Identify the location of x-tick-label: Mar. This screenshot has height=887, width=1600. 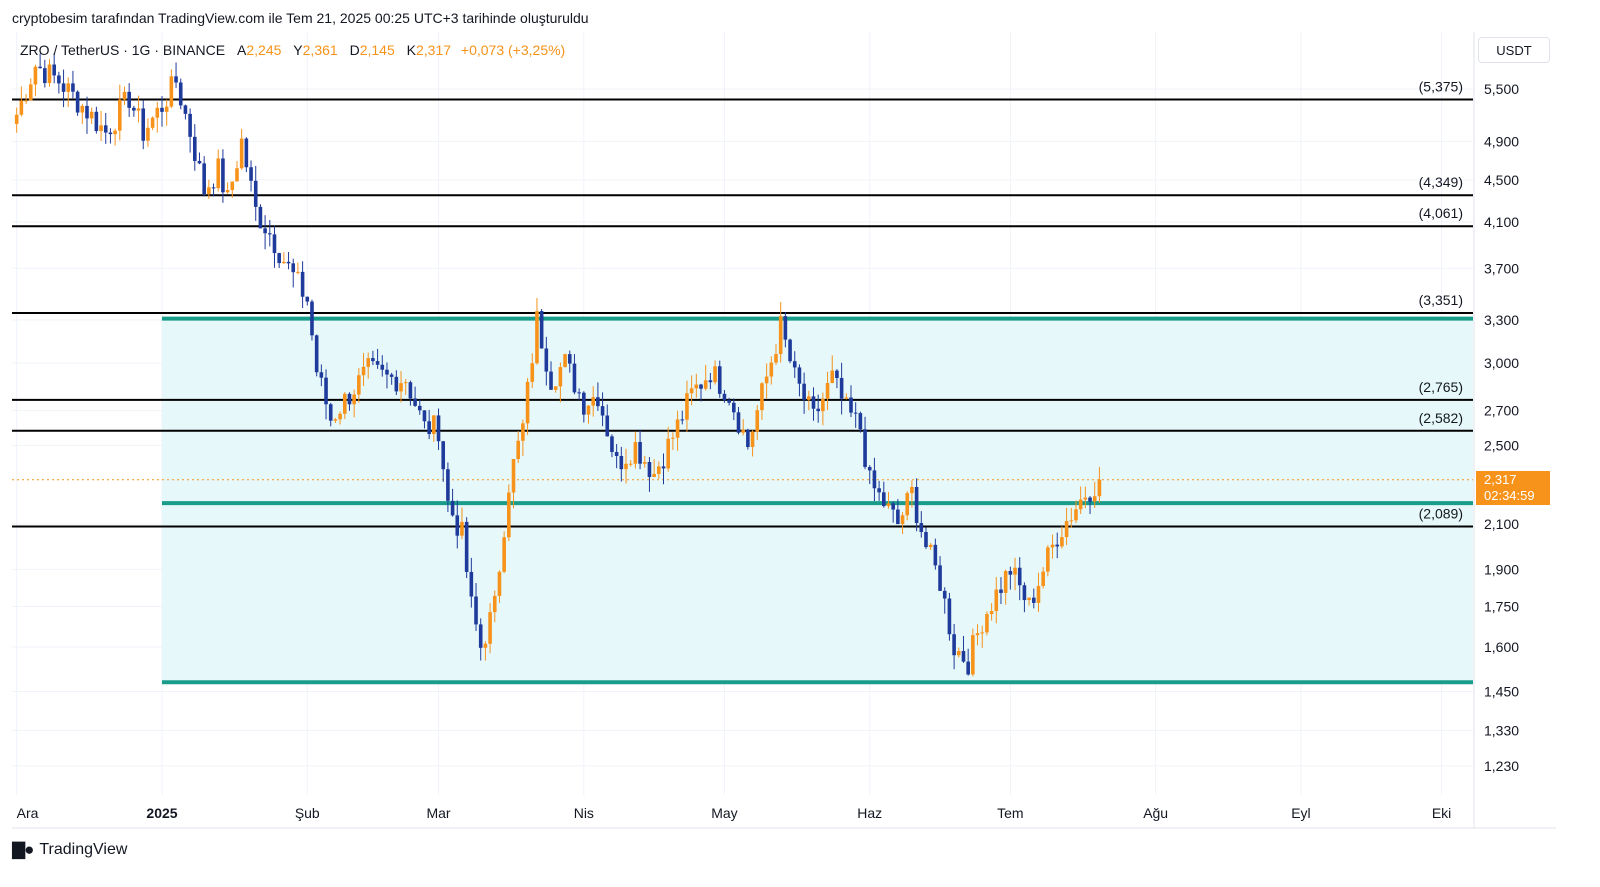
(438, 813).